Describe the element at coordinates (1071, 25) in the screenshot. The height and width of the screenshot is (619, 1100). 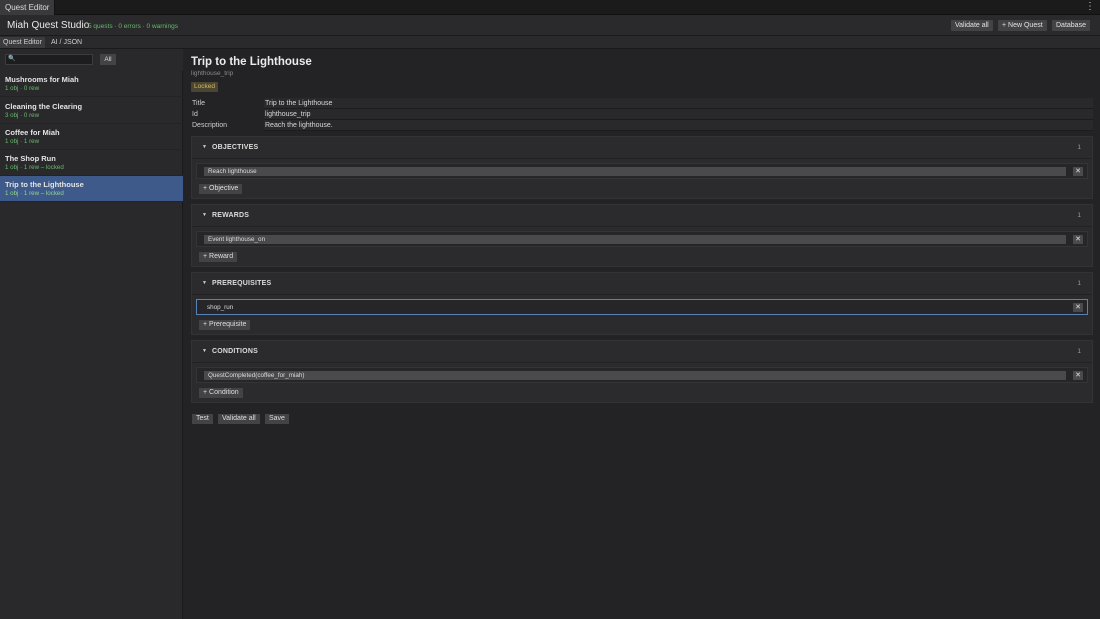
I see `database-button: Database` at that location.